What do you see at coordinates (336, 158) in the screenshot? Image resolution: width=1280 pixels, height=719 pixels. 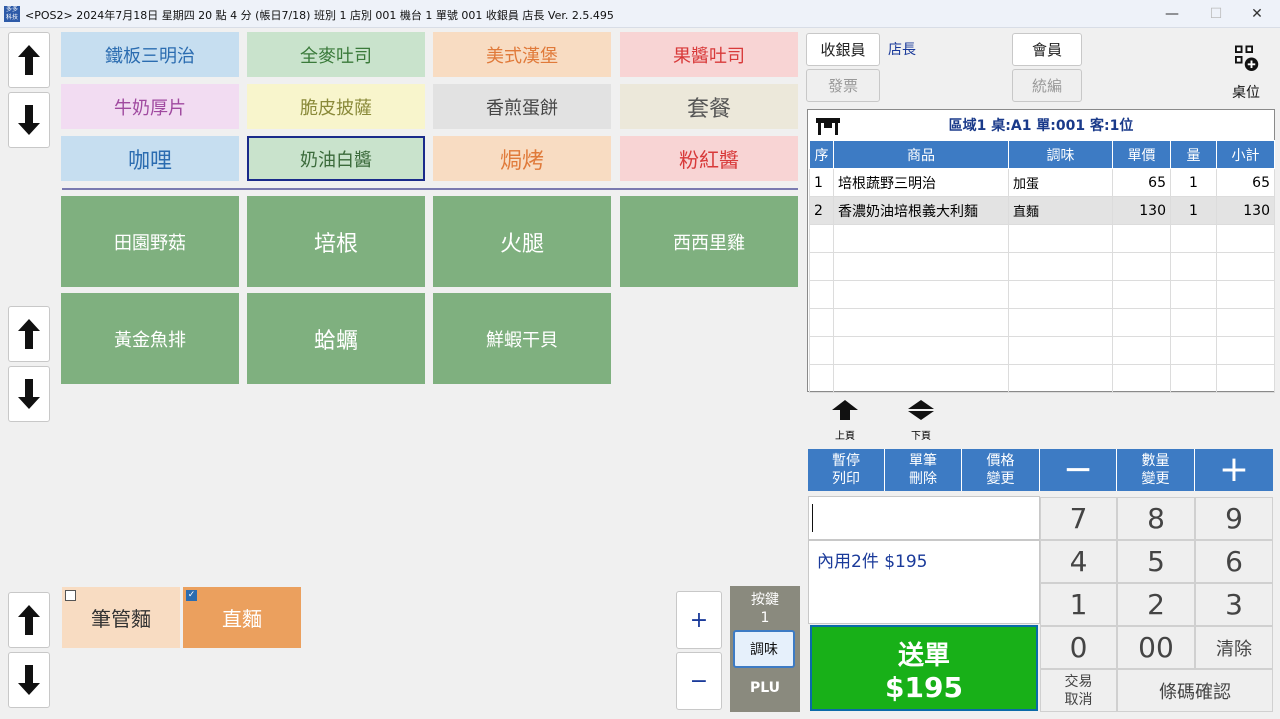 I see `category-button: 奶油白醬` at bounding box center [336, 158].